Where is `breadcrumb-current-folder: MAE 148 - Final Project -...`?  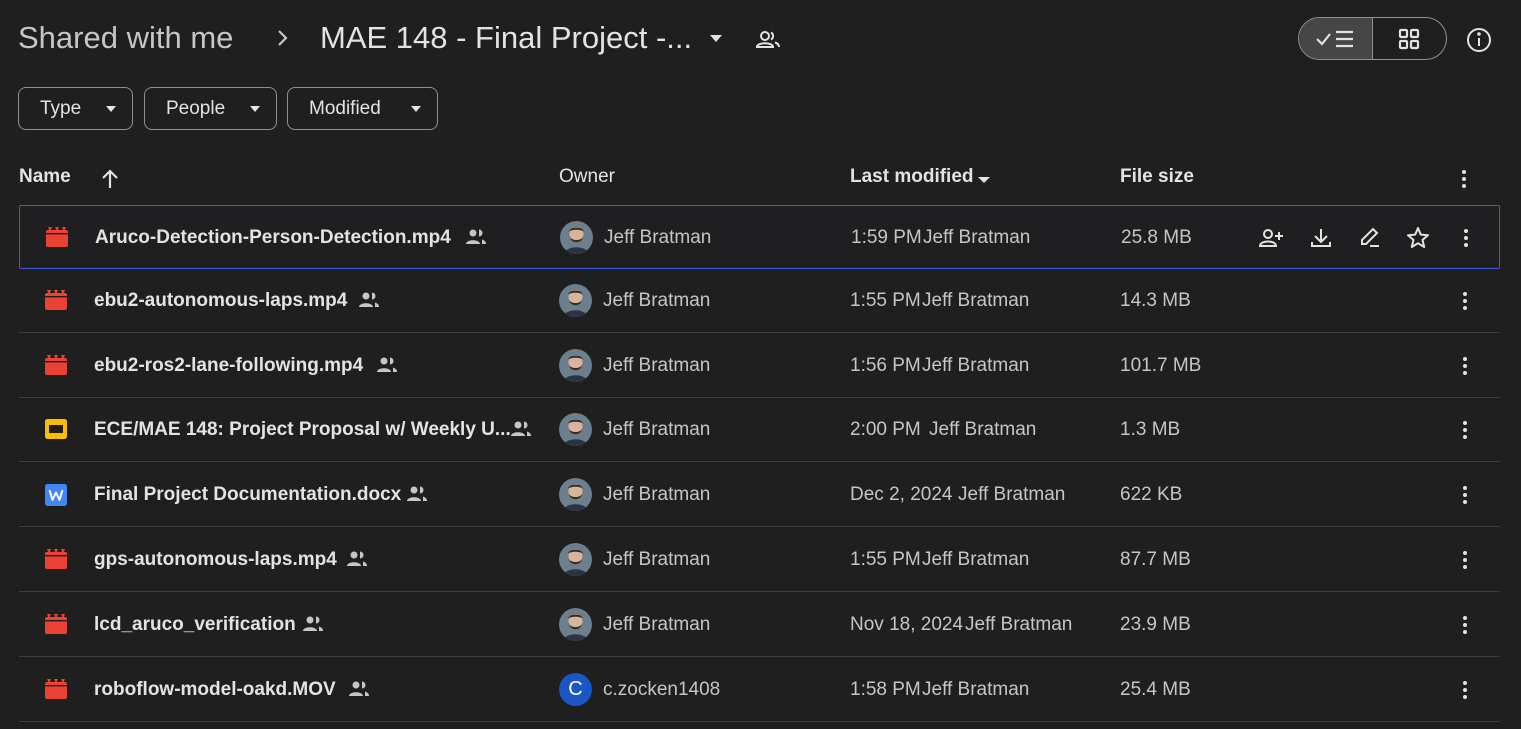
breadcrumb-current-folder: MAE 148 - Final Project -... is located at coordinates (506, 38).